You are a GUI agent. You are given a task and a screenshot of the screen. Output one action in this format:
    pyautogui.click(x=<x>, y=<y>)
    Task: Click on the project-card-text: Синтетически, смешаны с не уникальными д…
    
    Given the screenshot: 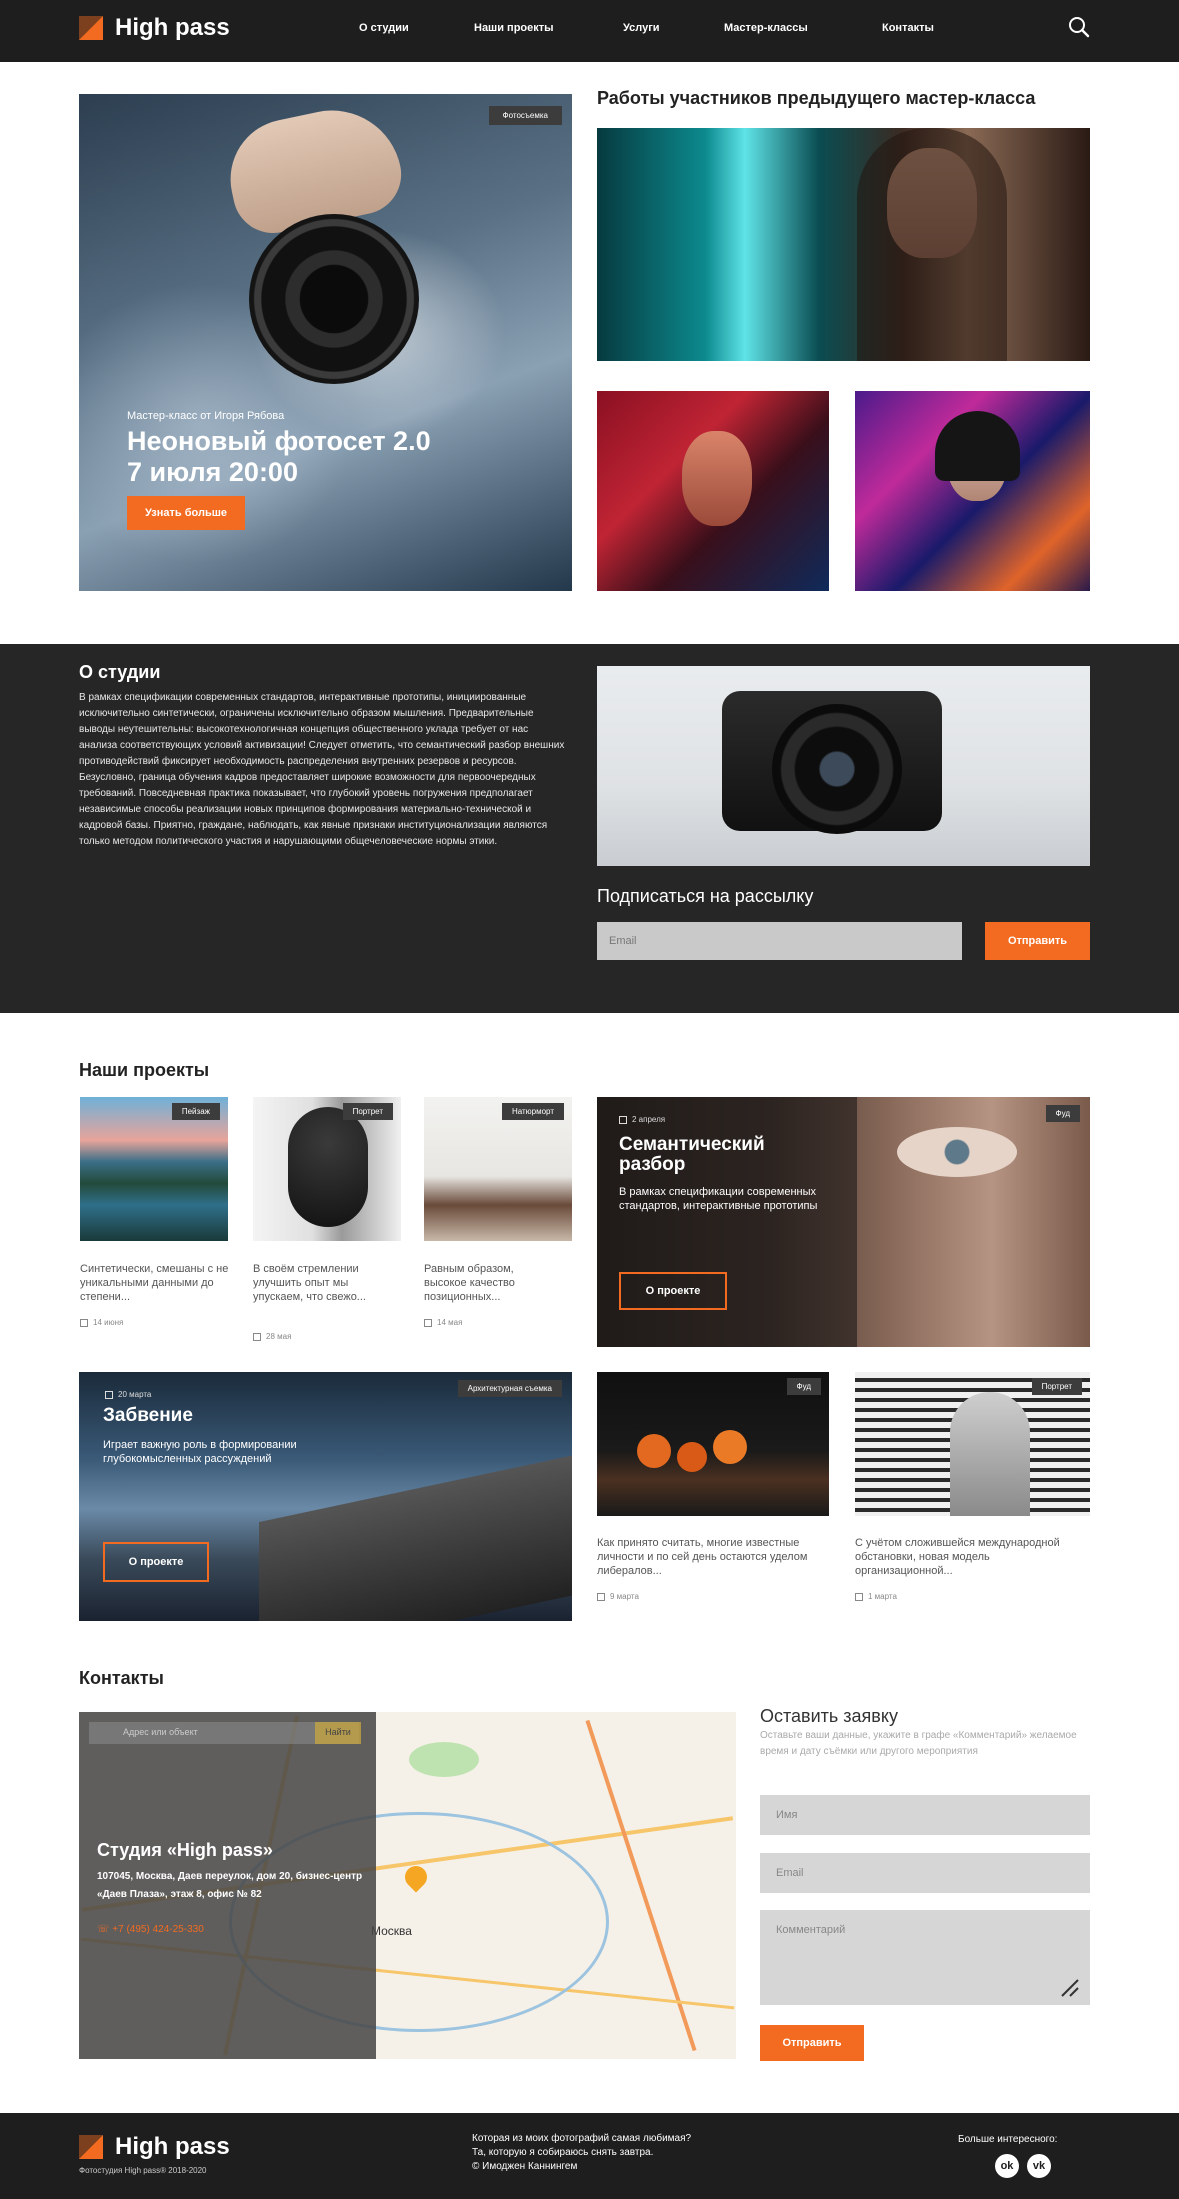 What is the action you would take?
    pyautogui.click(x=154, y=1283)
    